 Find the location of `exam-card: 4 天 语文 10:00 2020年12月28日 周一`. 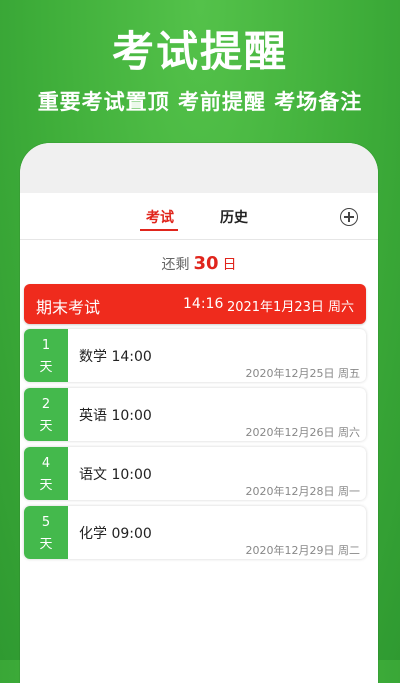

exam-card: 4 天 语文 10:00 2020年12月28日 周一 is located at coordinates (195, 473).